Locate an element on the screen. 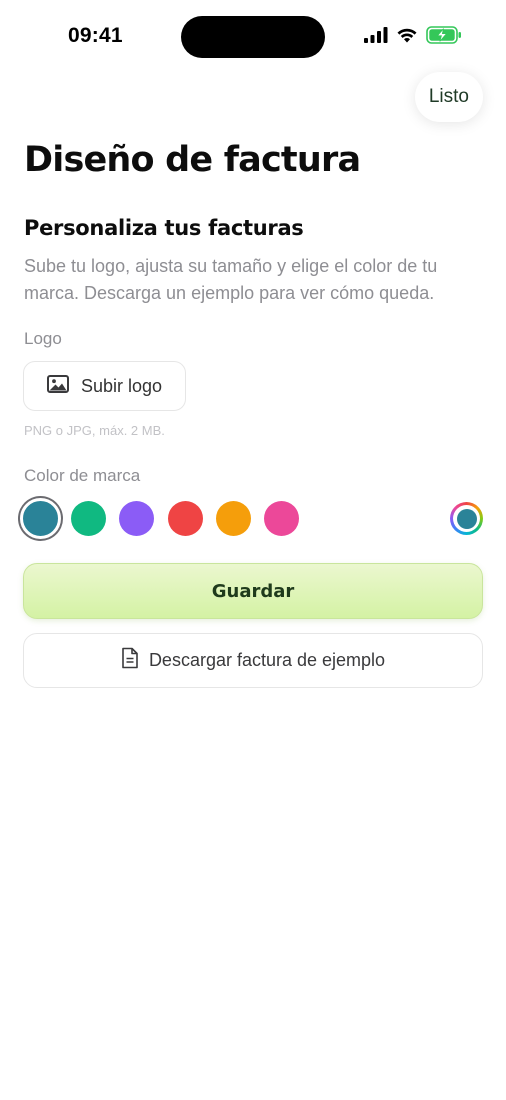 The image size is (506, 1100). color-swatch-green is located at coordinates (88, 518).